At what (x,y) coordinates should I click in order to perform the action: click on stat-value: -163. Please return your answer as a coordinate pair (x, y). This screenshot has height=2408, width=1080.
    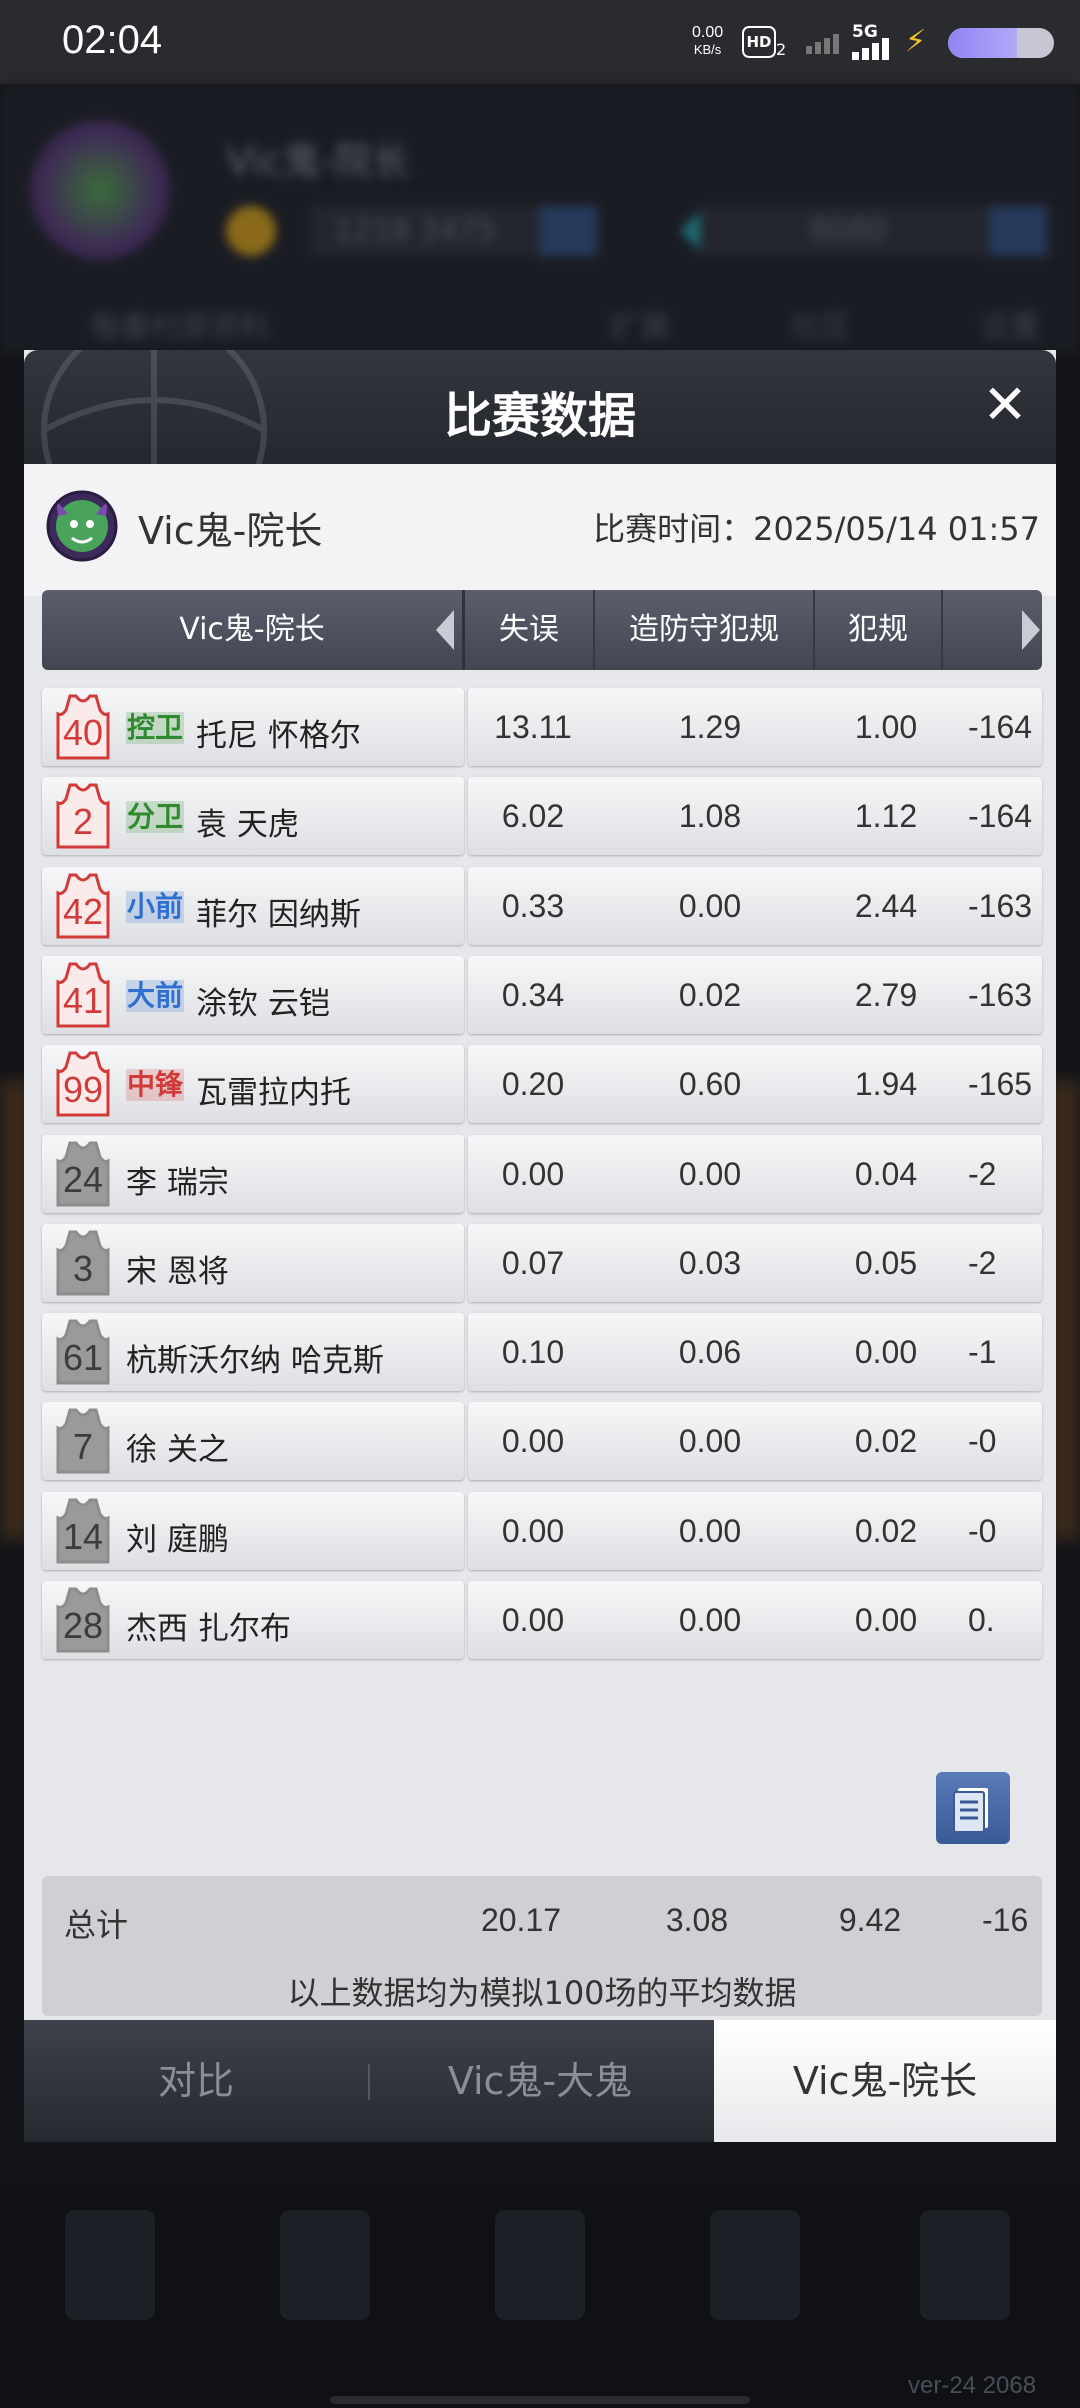
    Looking at the image, I should click on (1000, 905).